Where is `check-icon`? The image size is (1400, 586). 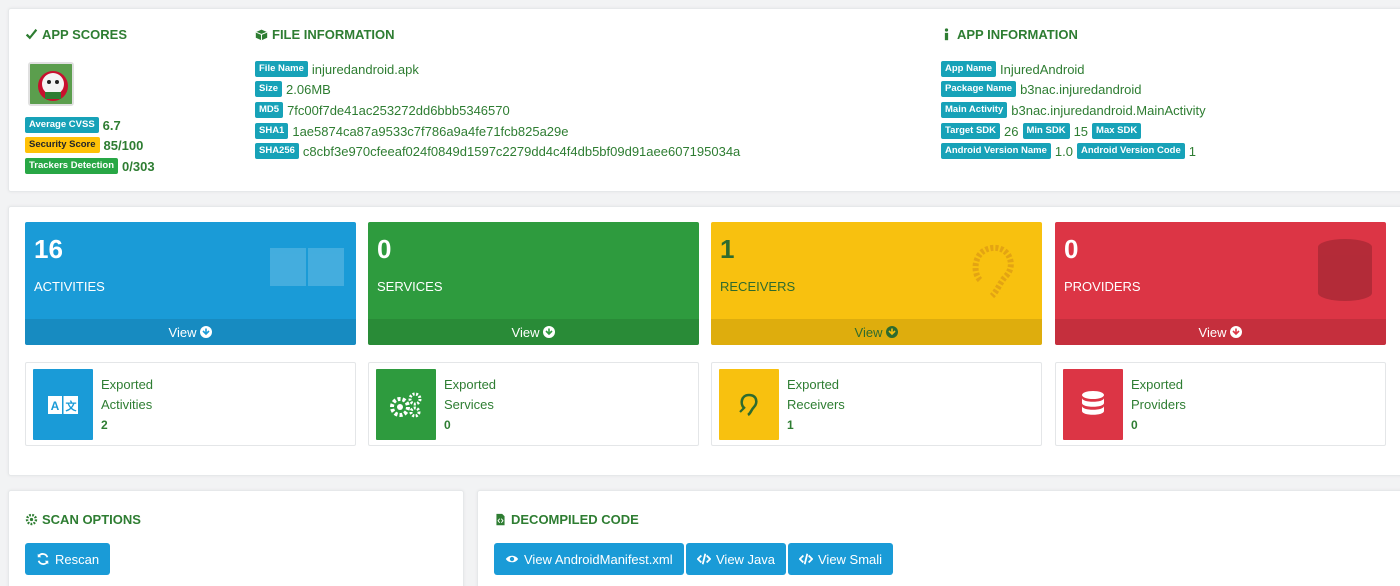 check-icon is located at coordinates (31, 34).